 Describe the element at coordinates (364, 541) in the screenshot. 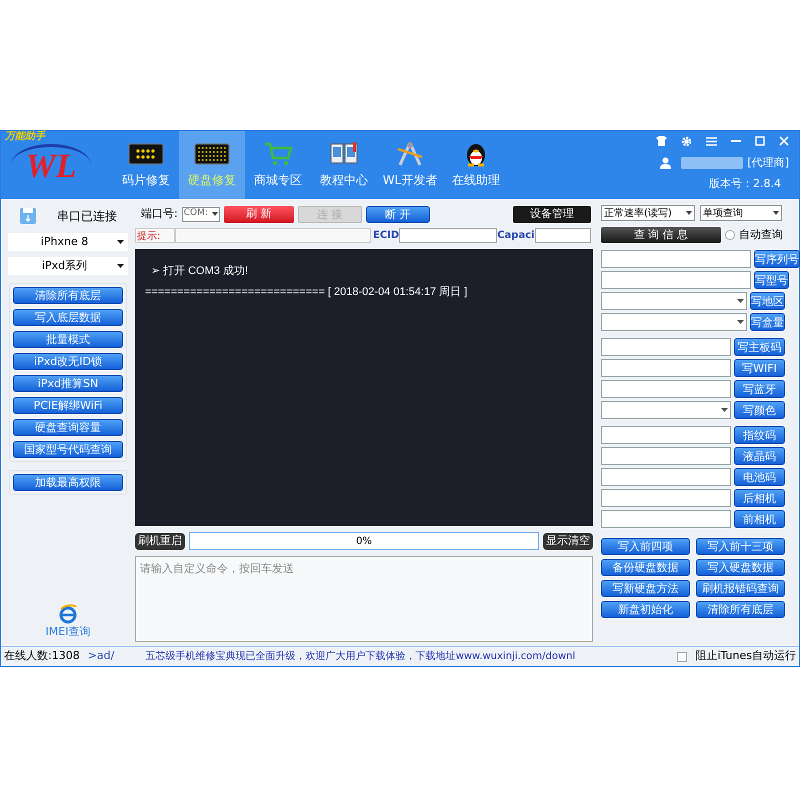

I see `progress-text: 0%` at that location.